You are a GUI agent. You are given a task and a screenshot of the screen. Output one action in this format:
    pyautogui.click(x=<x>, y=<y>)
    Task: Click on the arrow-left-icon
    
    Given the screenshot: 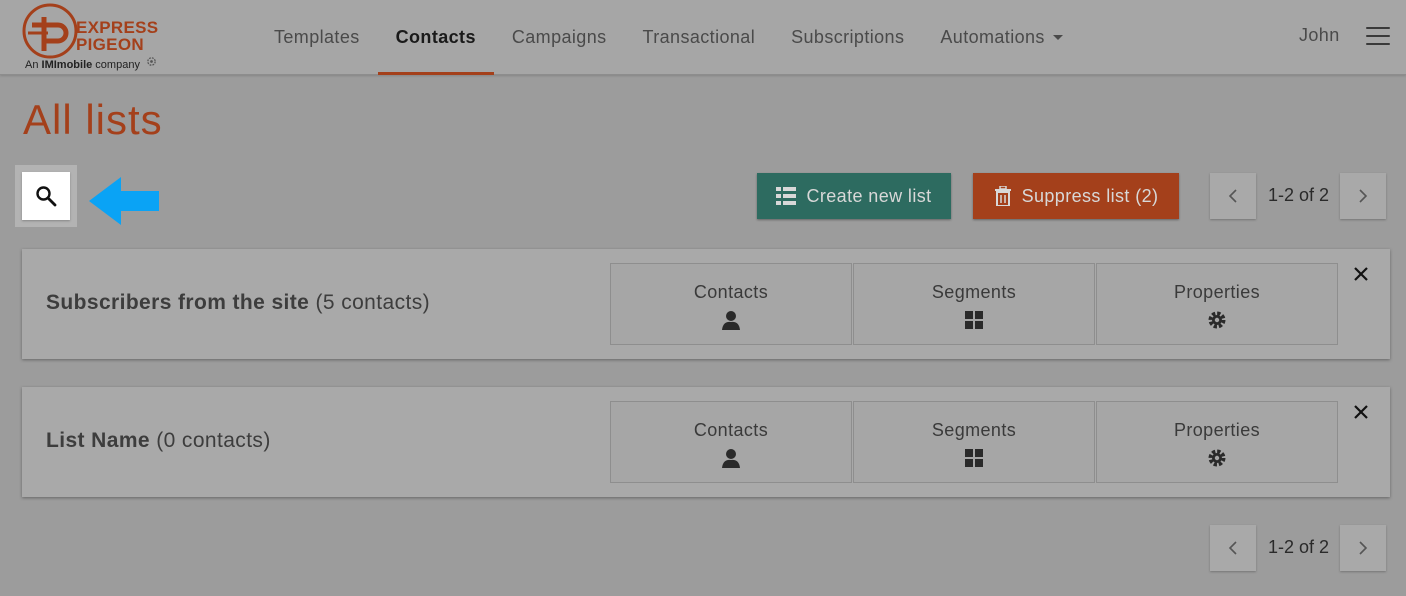 What is the action you would take?
    pyautogui.click(x=124, y=201)
    